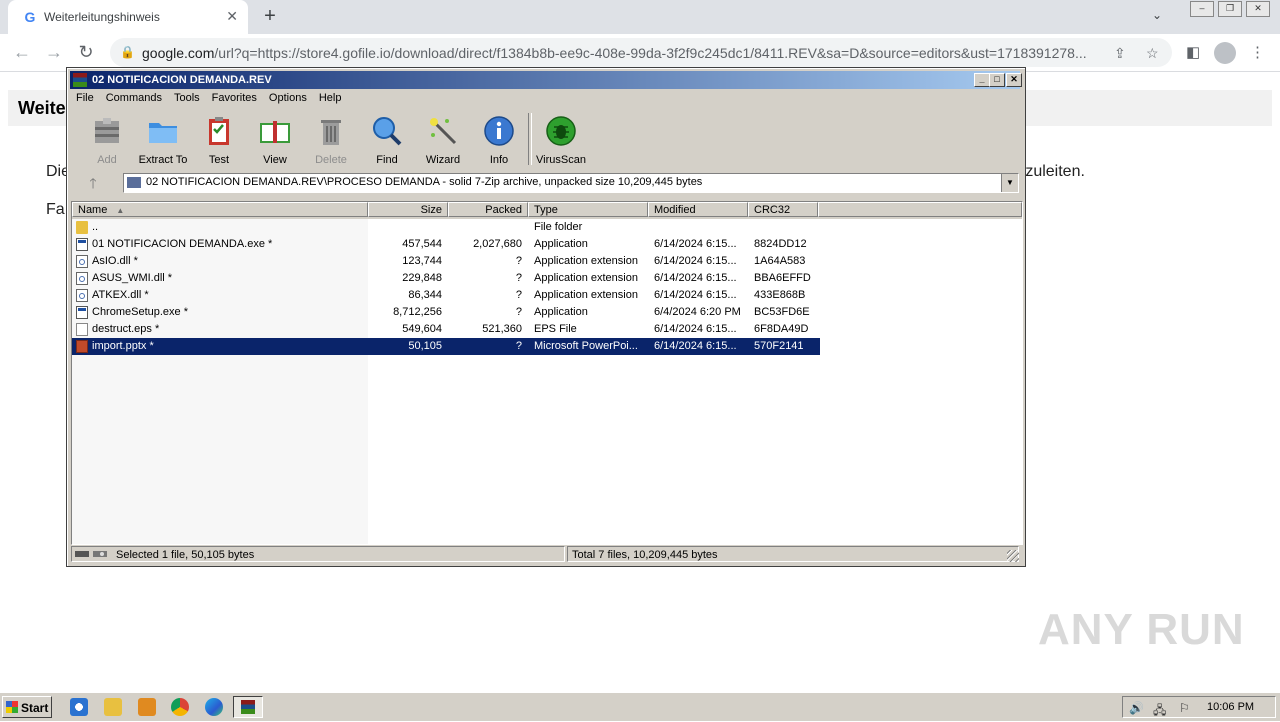 The height and width of the screenshot is (722, 1280). What do you see at coordinates (1193, 52) in the screenshot?
I see `side-panel-icon: ◧` at bounding box center [1193, 52].